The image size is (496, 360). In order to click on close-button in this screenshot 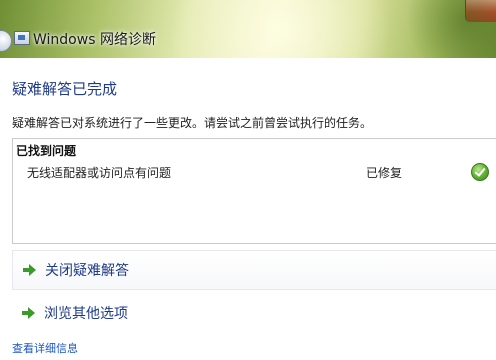, I will do `click(480, 11)`.